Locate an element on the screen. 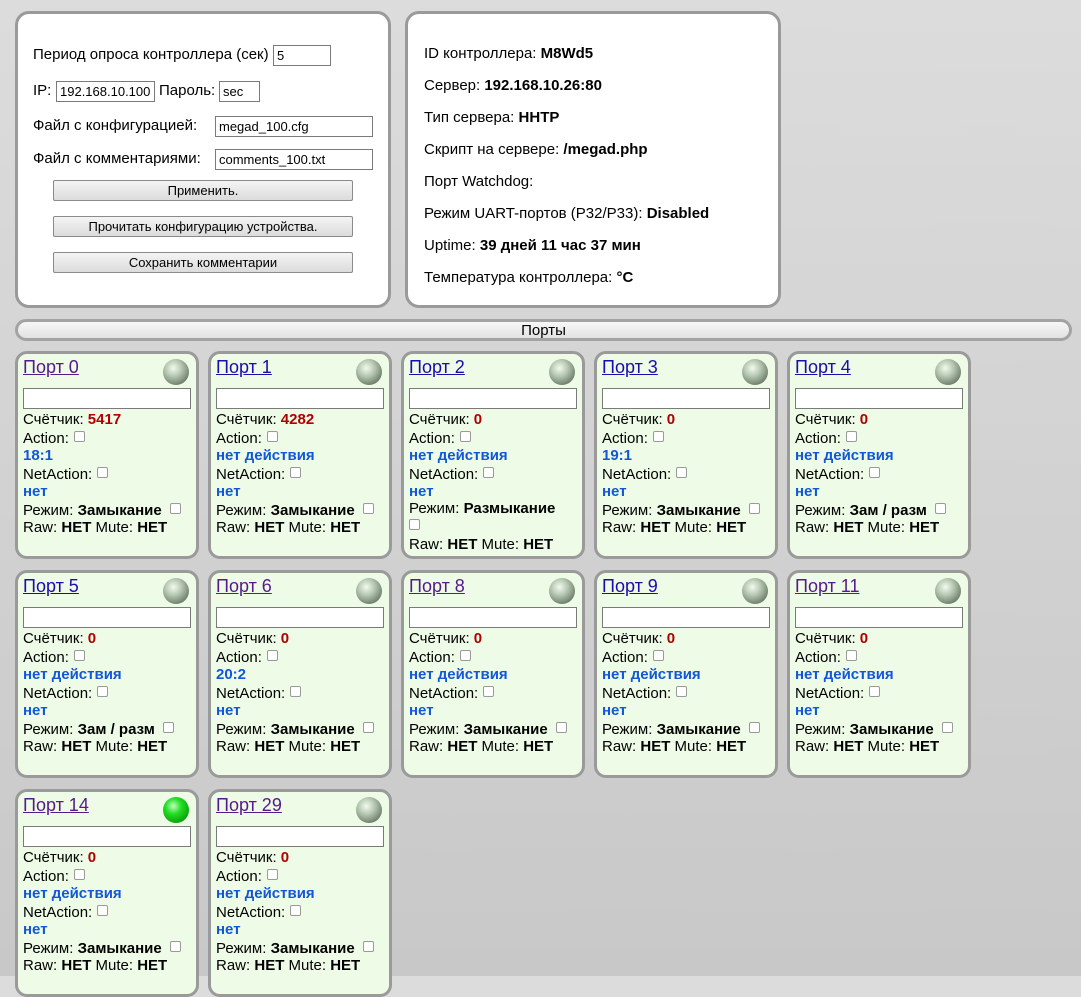  action-row: Action: is located at coordinates (826, 438).